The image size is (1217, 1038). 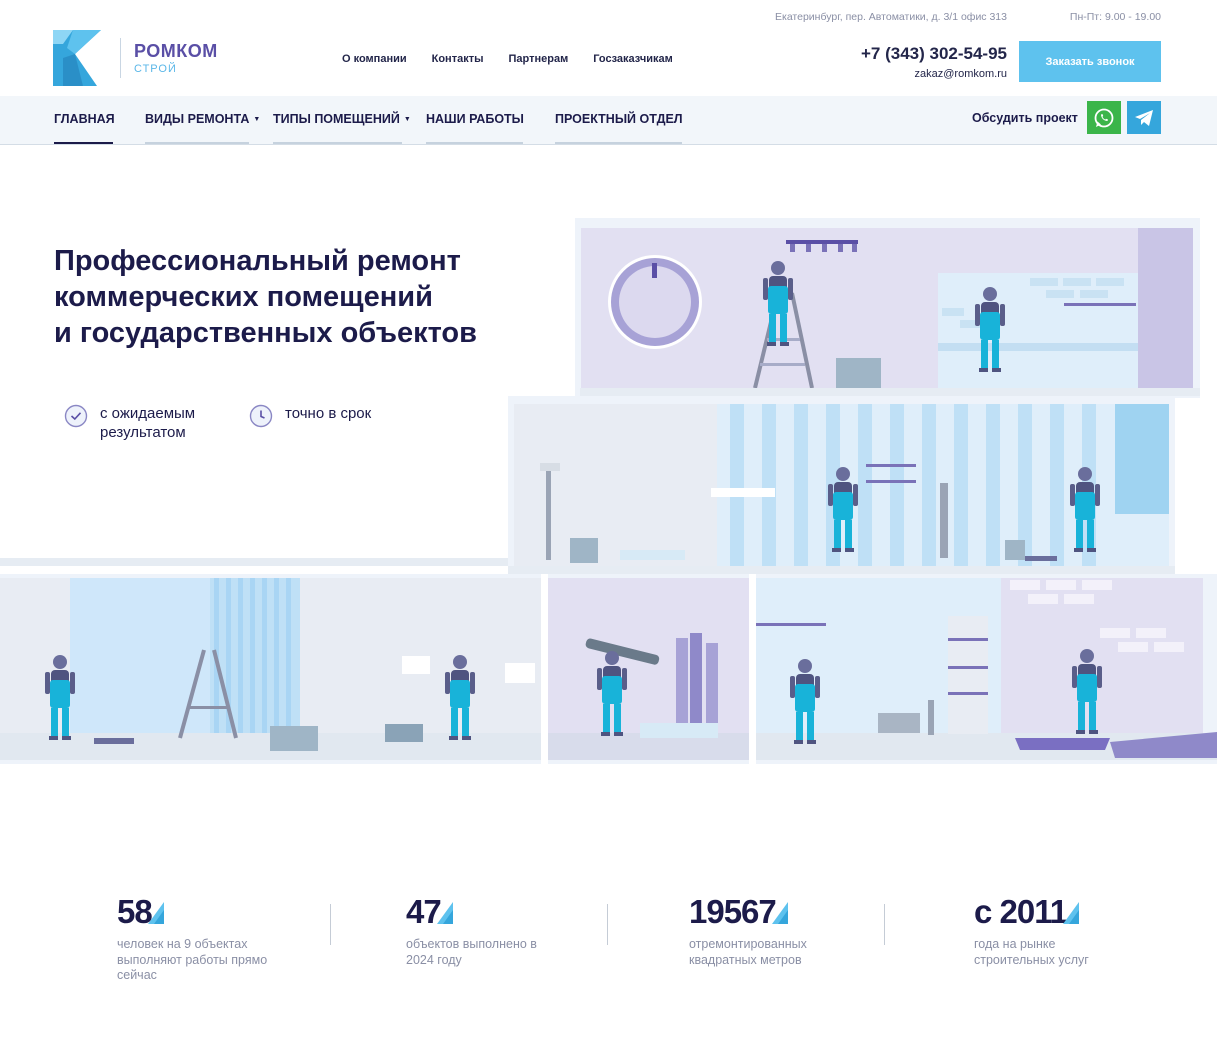 I want to click on phone-link: +7 (343) 302-54-95, so click(x=934, y=54).